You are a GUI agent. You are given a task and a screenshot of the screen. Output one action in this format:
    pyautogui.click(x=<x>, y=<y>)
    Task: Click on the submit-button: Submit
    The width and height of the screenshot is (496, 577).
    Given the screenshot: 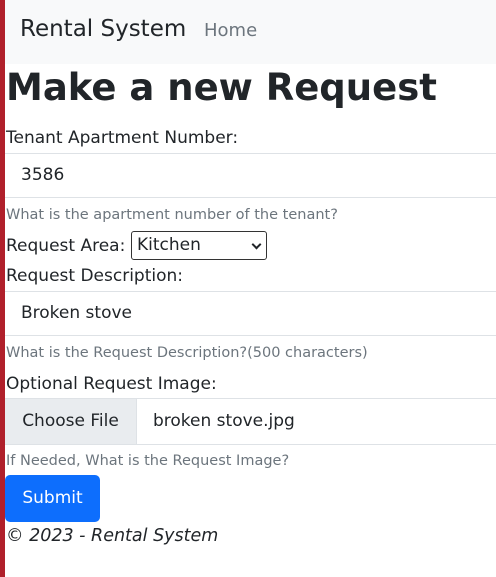 What is the action you would take?
    pyautogui.click(x=52, y=498)
    